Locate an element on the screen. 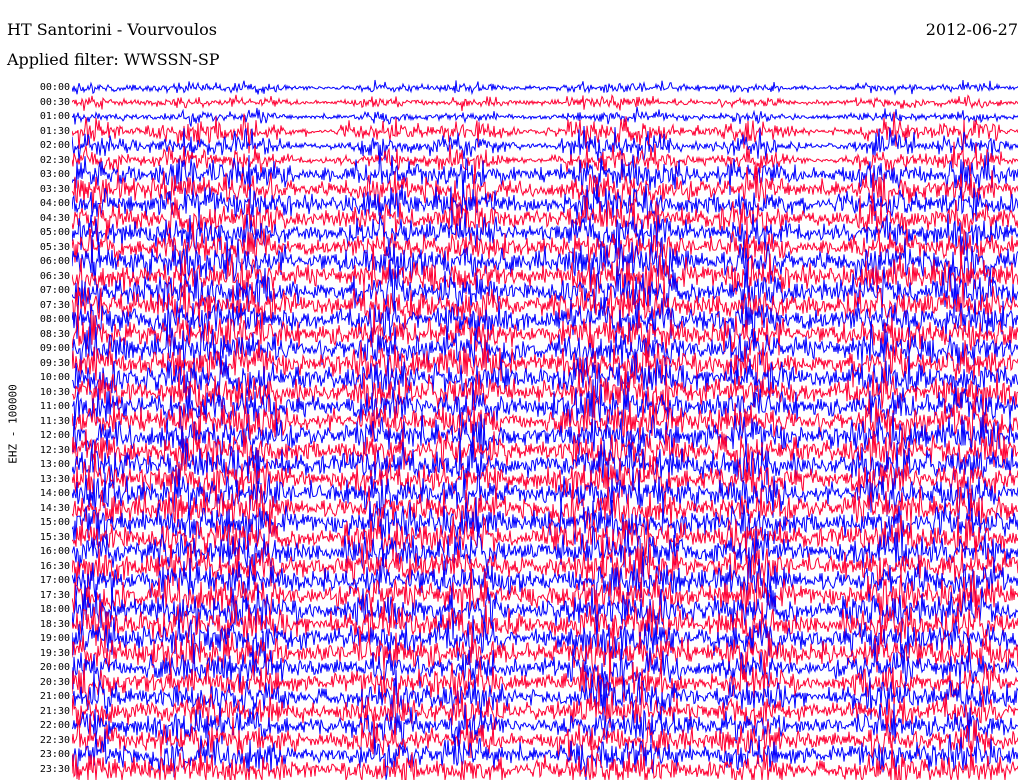 Image resolution: width=1024 pixels, height=780 pixels. row-label: 19:00 is located at coordinates (54, 638).